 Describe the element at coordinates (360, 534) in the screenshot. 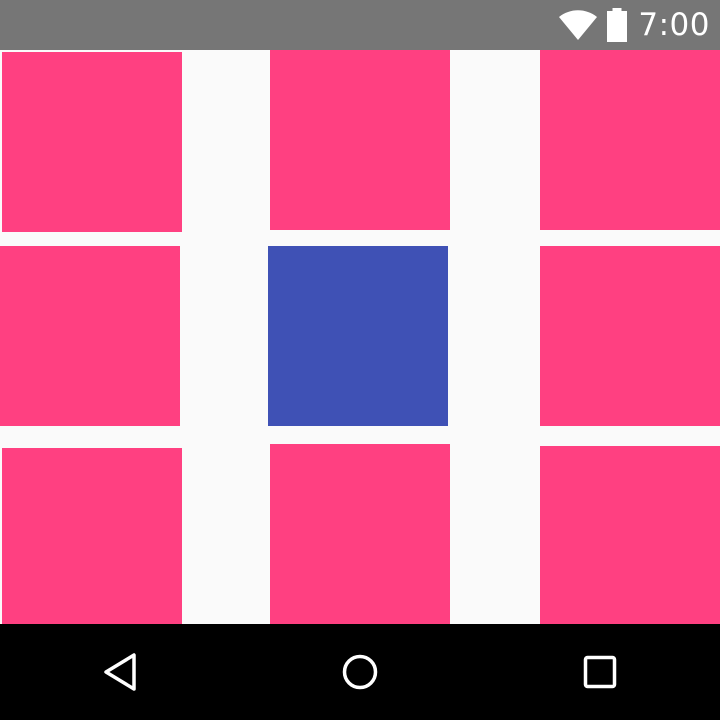

I see `tile-bottom-center` at that location.